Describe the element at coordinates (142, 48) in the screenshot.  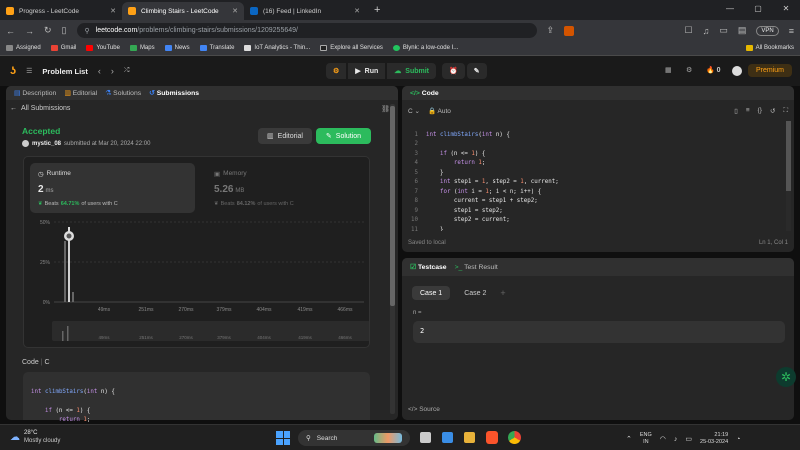
I see `bookmark-item: Maps` at that location.